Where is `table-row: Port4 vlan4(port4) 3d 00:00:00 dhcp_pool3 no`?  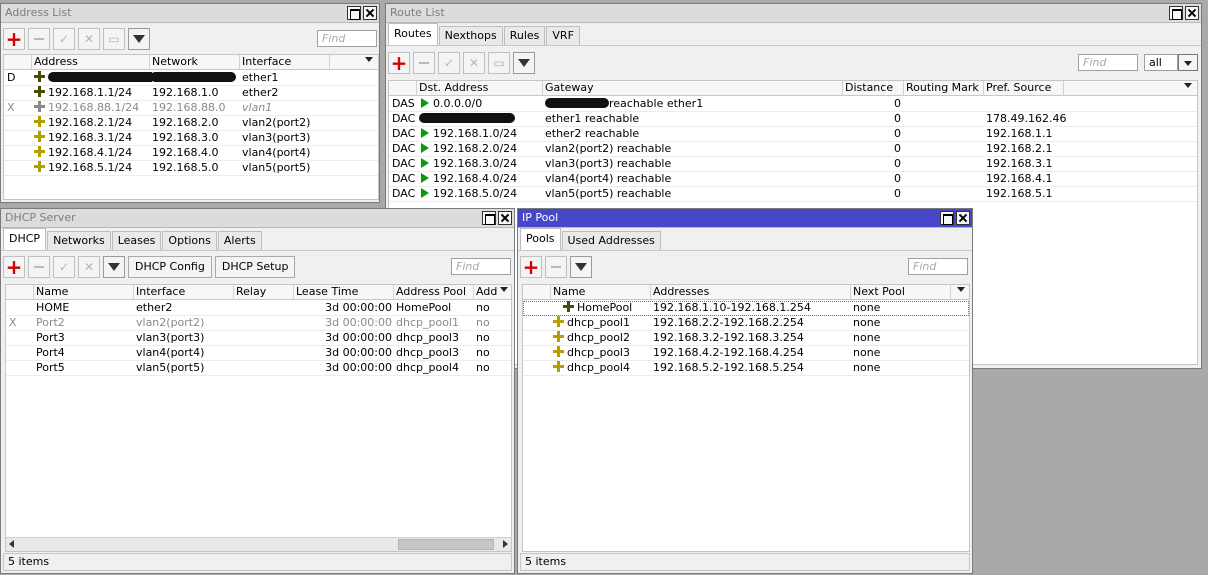 table-row: Port4 vlan4(port4) 3d 00:00:00 dhcp_pool3 no is located at coordinates (258, 353).